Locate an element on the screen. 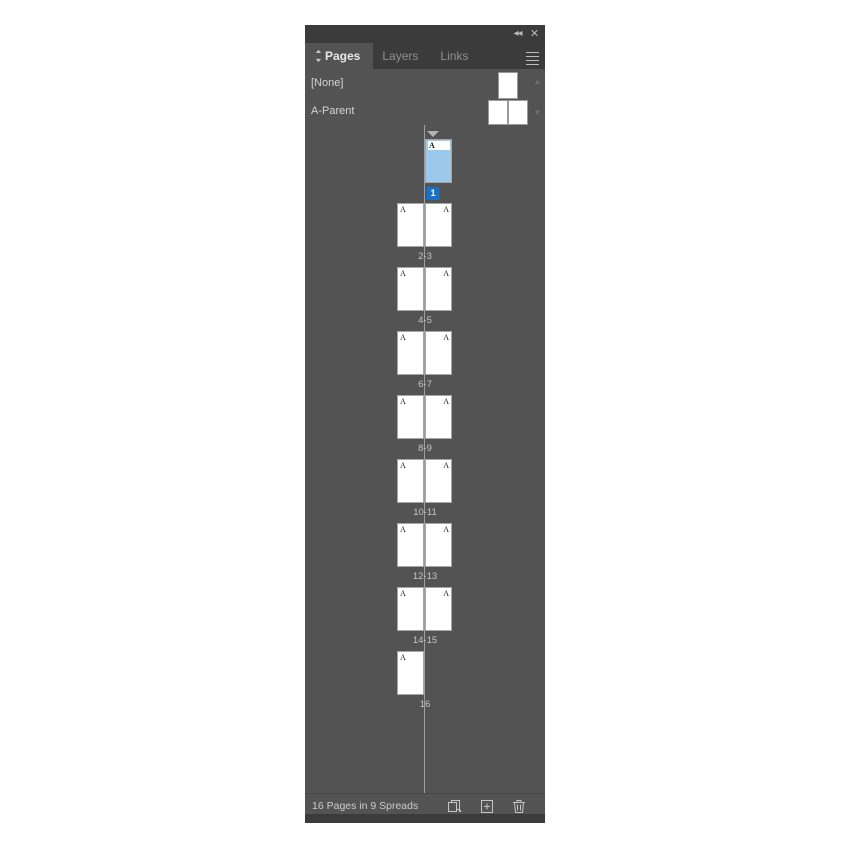 The width and height of the screenshot is (850, 850). statusbar-icons is located at coordinates (487, 806).